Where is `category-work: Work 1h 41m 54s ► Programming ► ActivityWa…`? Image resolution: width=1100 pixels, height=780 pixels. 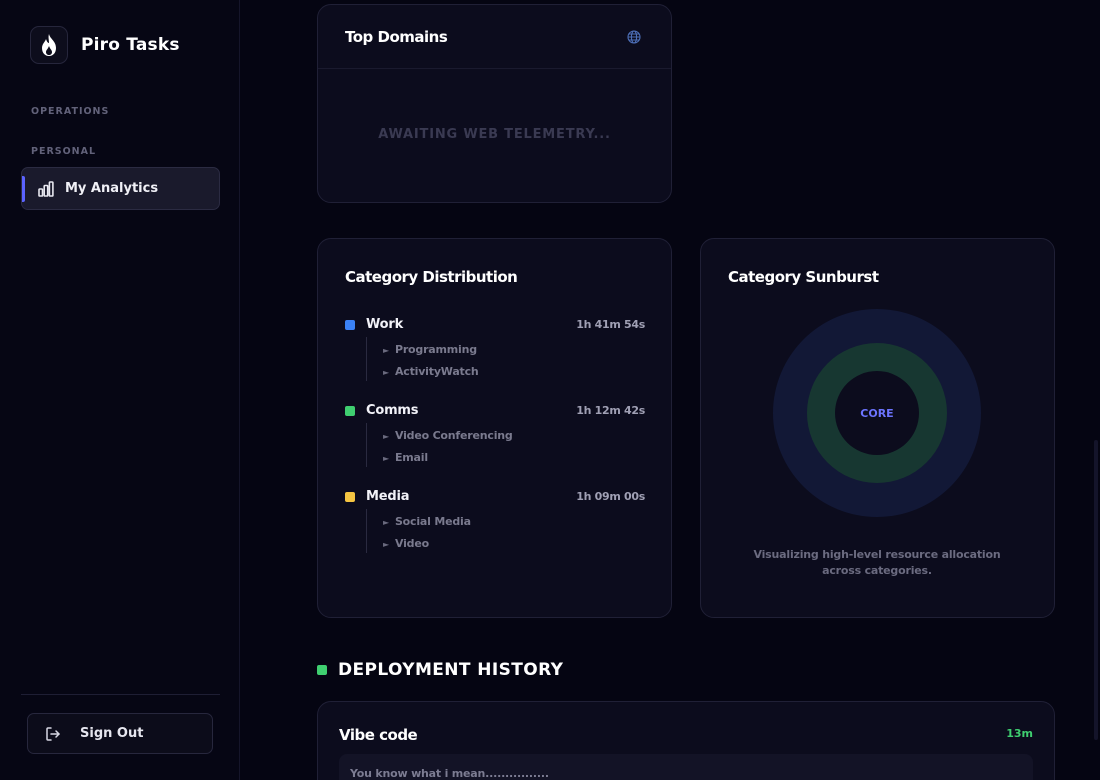 category-work: Work 1h 41m 54s ► Programming ► ActivityWa… is located at coordinates (495, 349).